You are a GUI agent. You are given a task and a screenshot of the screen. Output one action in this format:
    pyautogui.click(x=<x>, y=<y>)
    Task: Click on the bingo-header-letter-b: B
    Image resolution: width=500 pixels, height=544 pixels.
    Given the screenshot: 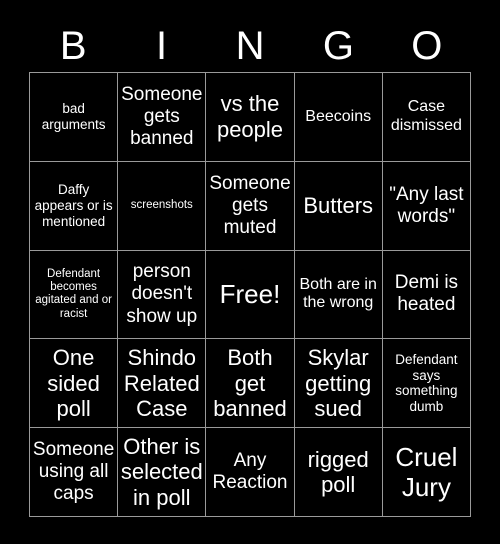 What is the action you would take?
    pyautogui.click(x=73, y=46)
    